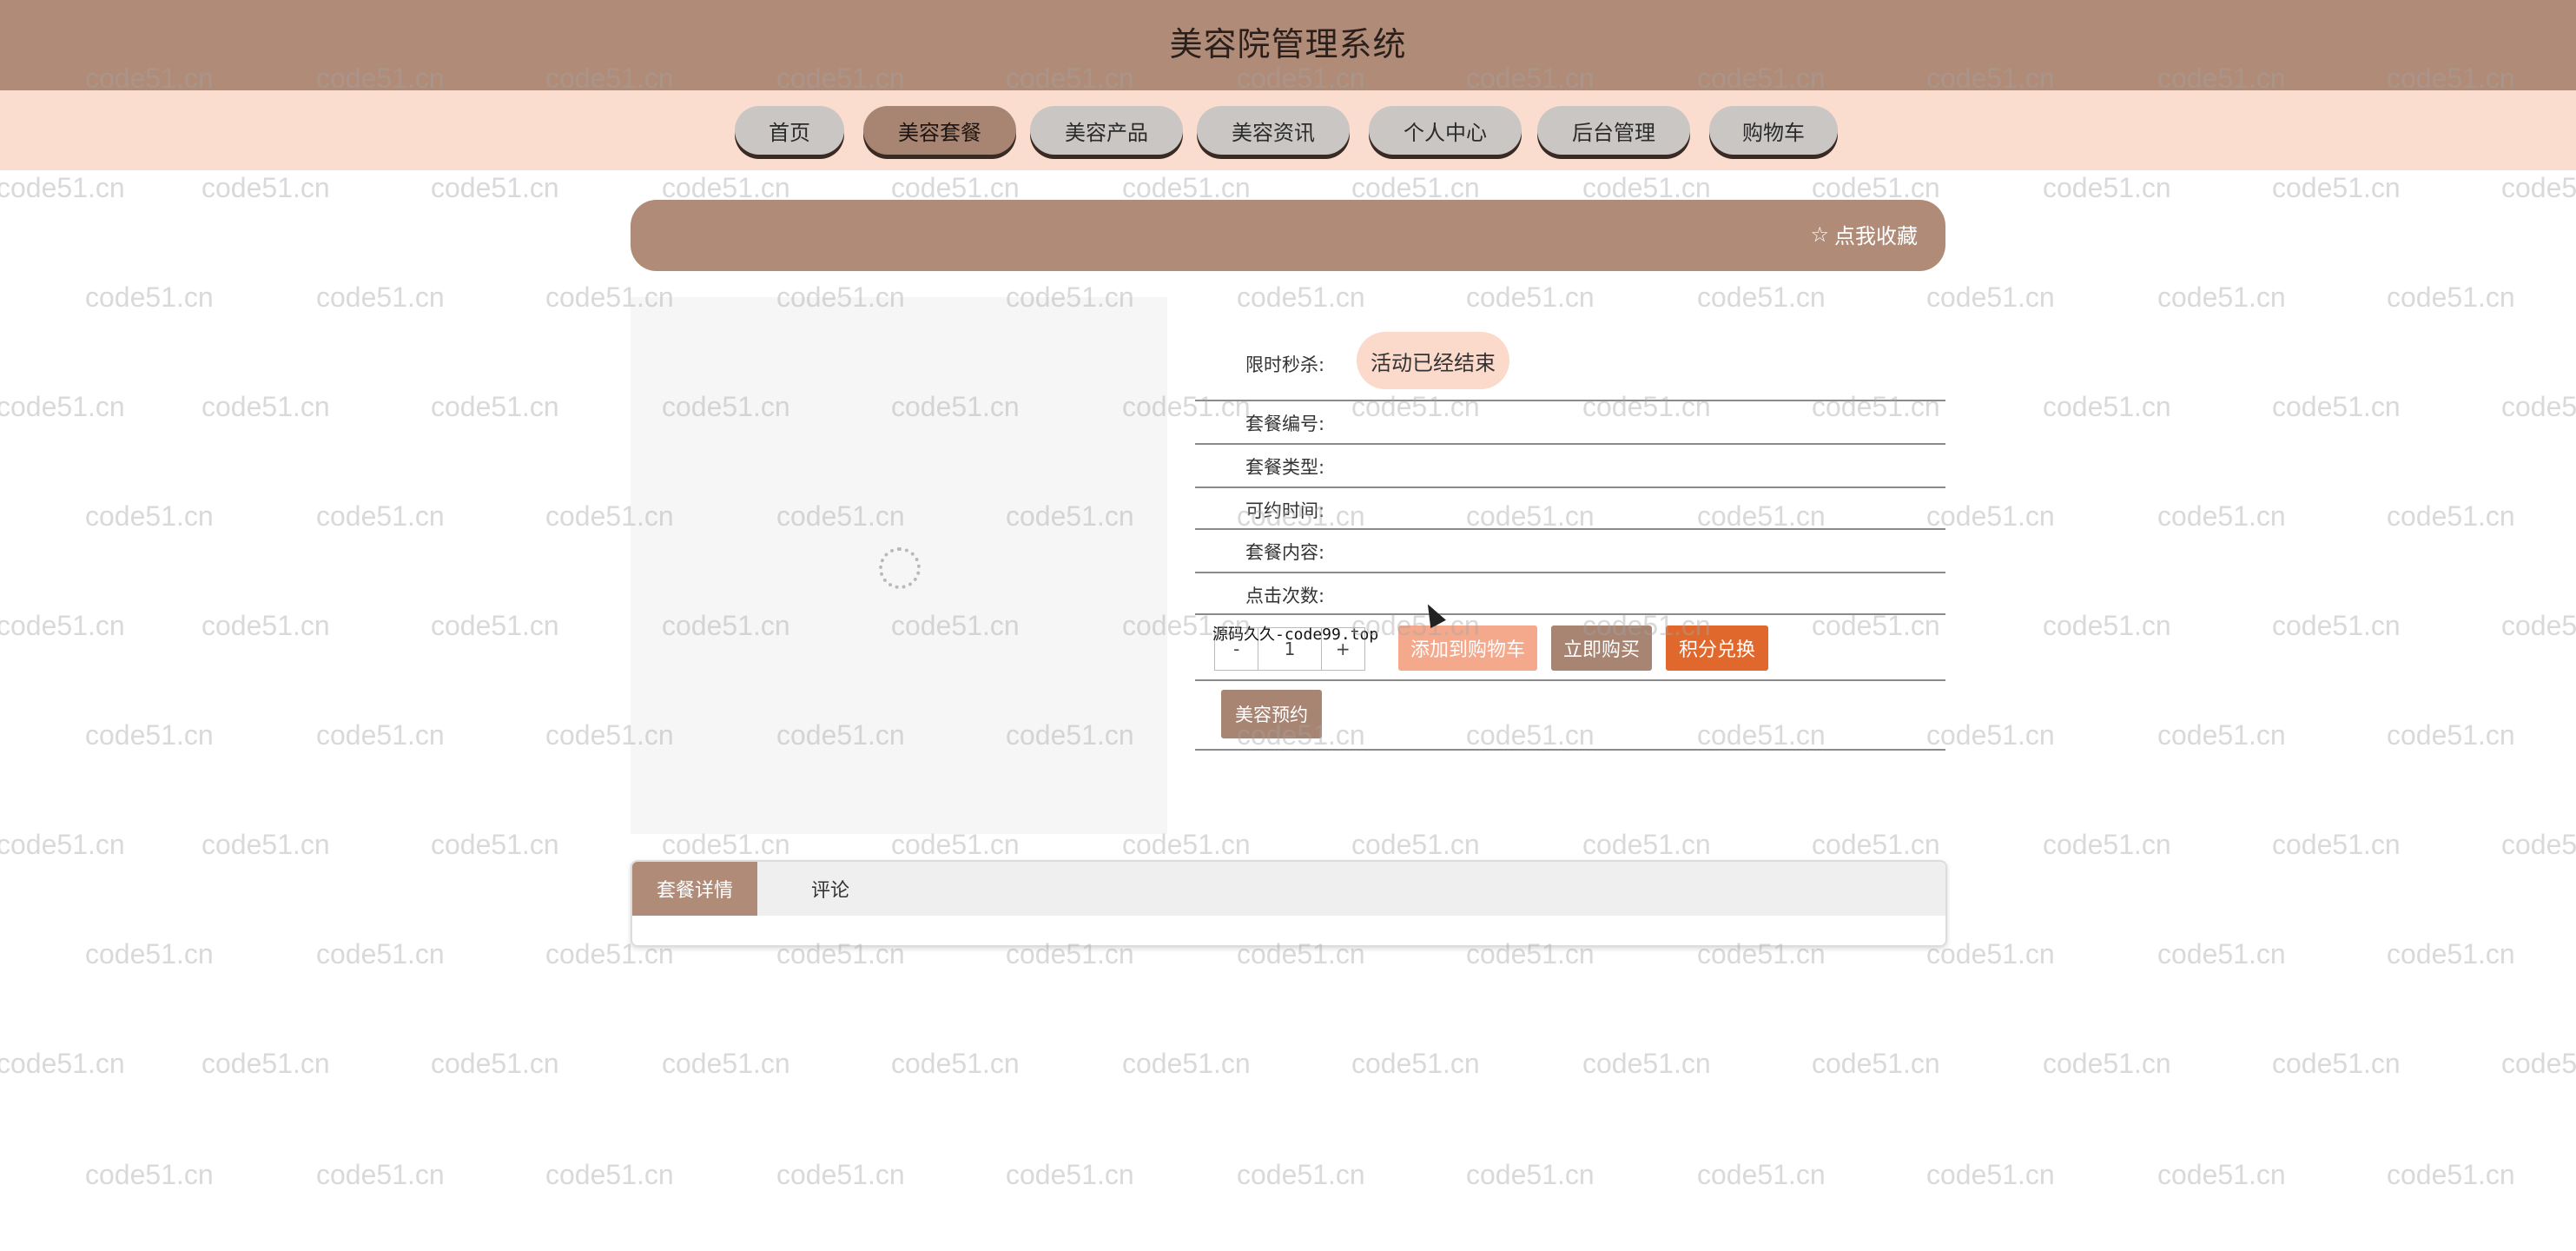 Image resolution: width=2576 pixels, height=1251 pixels. I want to click on source-watermark-text: 源码久久-code99.top, so click(1295, 635).